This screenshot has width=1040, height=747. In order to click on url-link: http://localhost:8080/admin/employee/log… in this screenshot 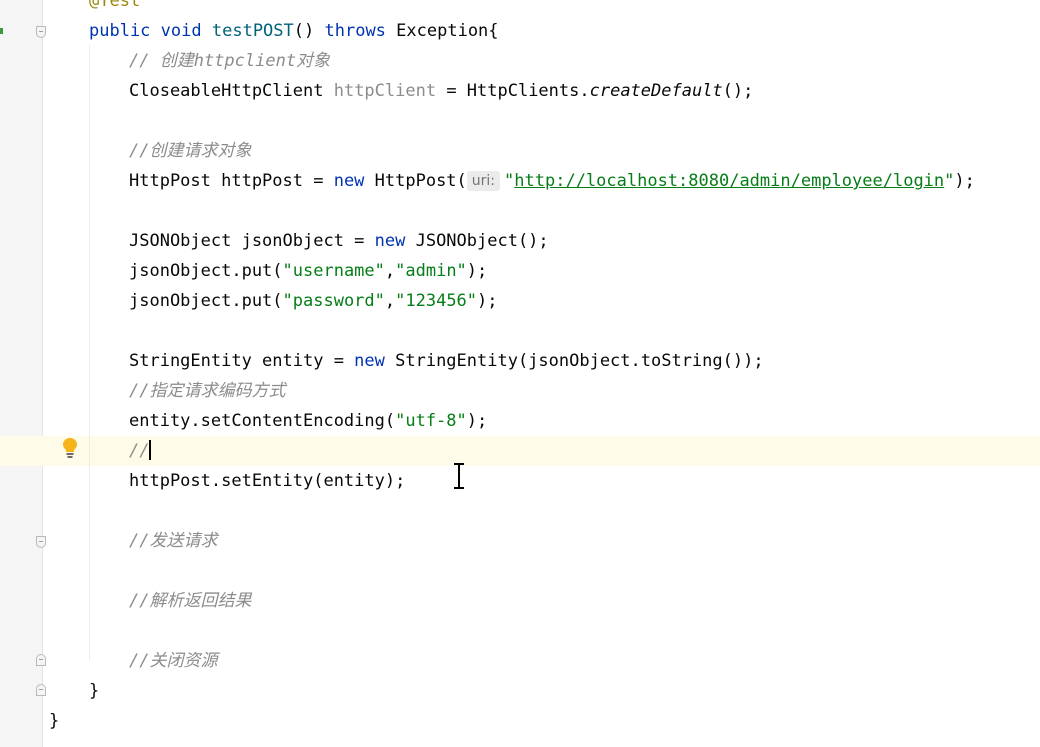, I will do `click(729, 181)`.